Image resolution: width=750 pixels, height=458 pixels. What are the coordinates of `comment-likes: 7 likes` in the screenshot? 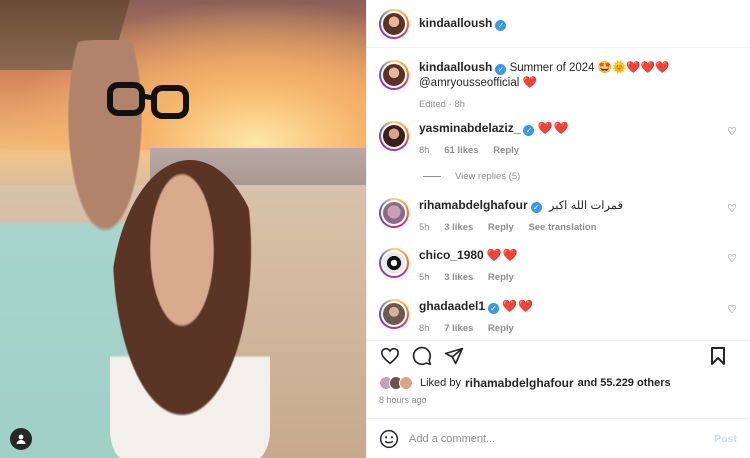 It's located at (458, 328).